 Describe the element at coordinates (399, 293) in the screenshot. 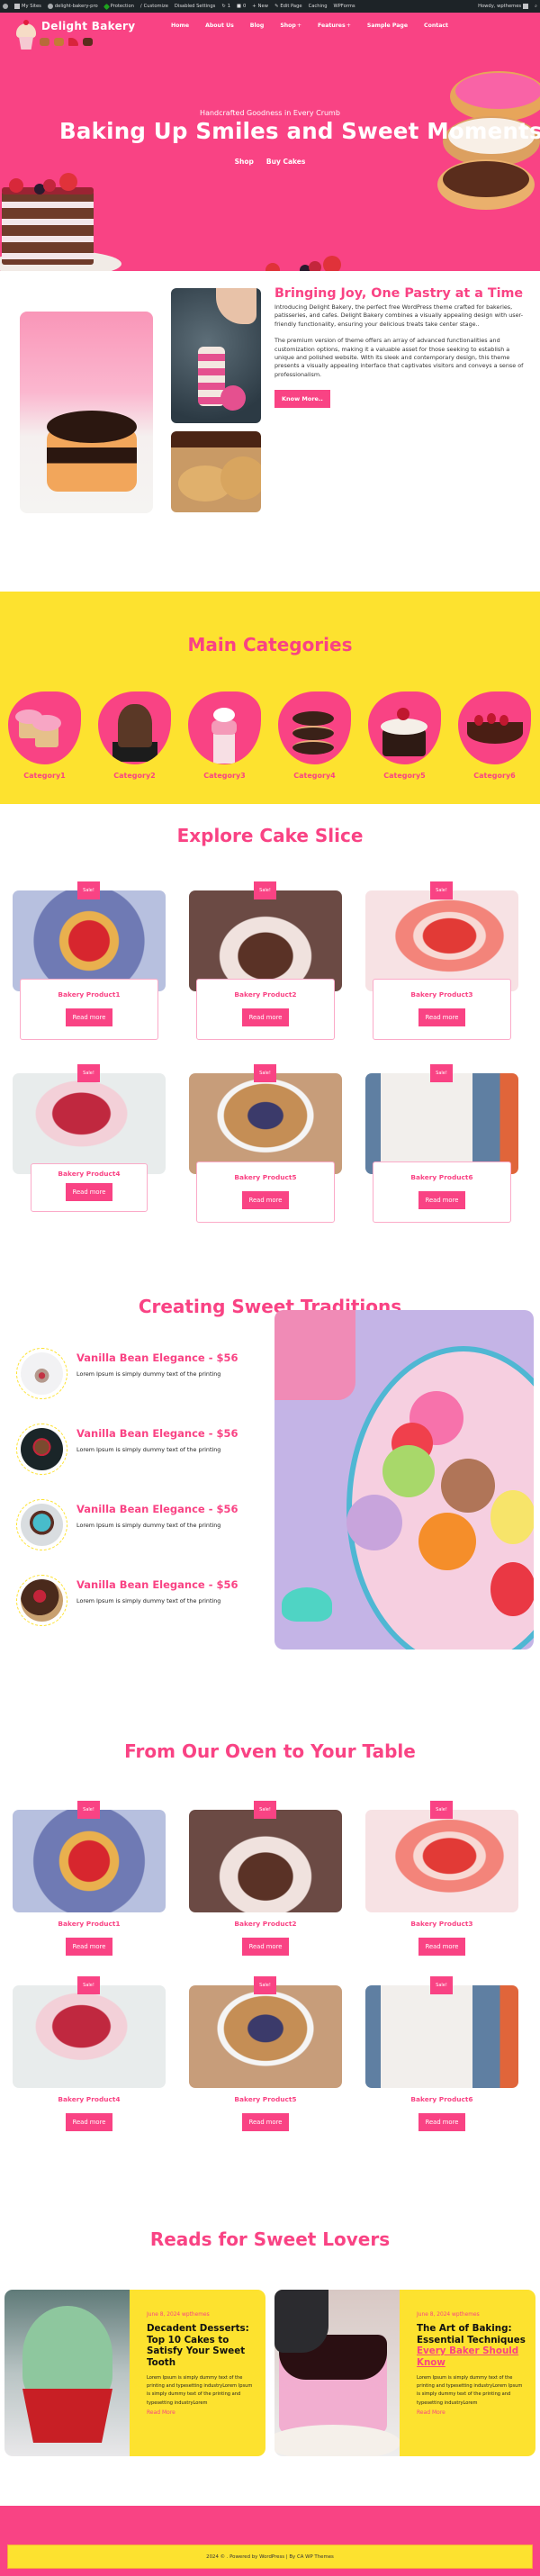

I see `about-title: Bringing Joy, One Pastry at a Time` at that location.